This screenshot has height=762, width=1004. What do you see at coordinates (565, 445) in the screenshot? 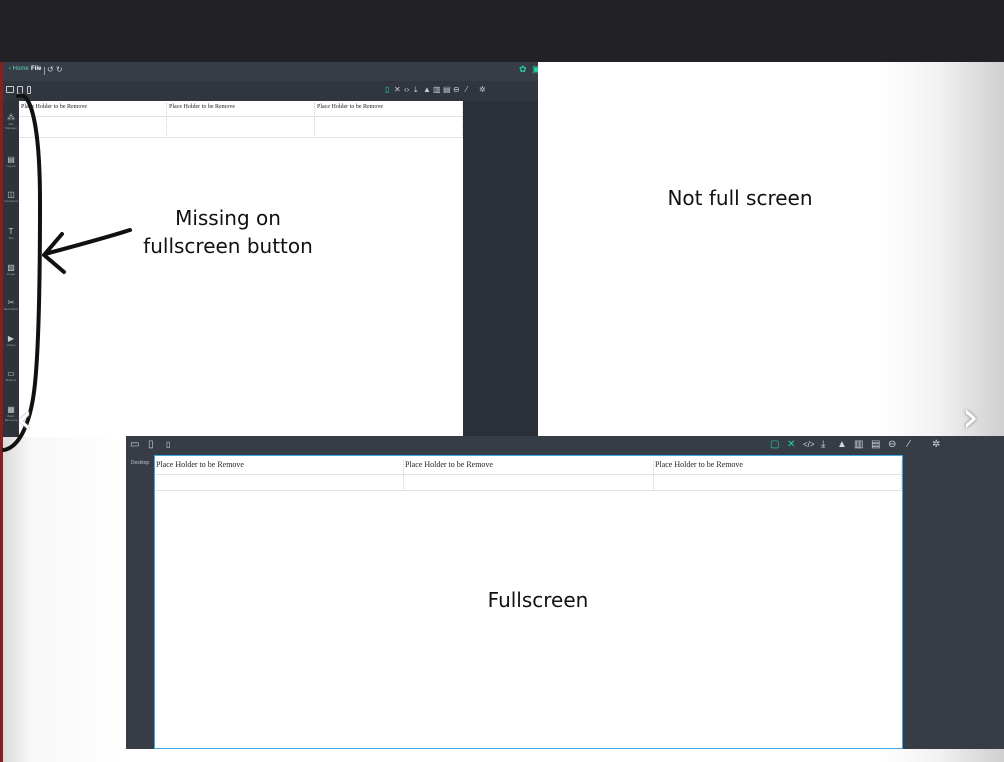
I see `fullscreen-toolbar: ▭ ▯ ▯ ▢ ✕ </> ⤓ ▲ ▥ ▤ ⊖ ⁄ ✲` at bounding box center [565, 445].